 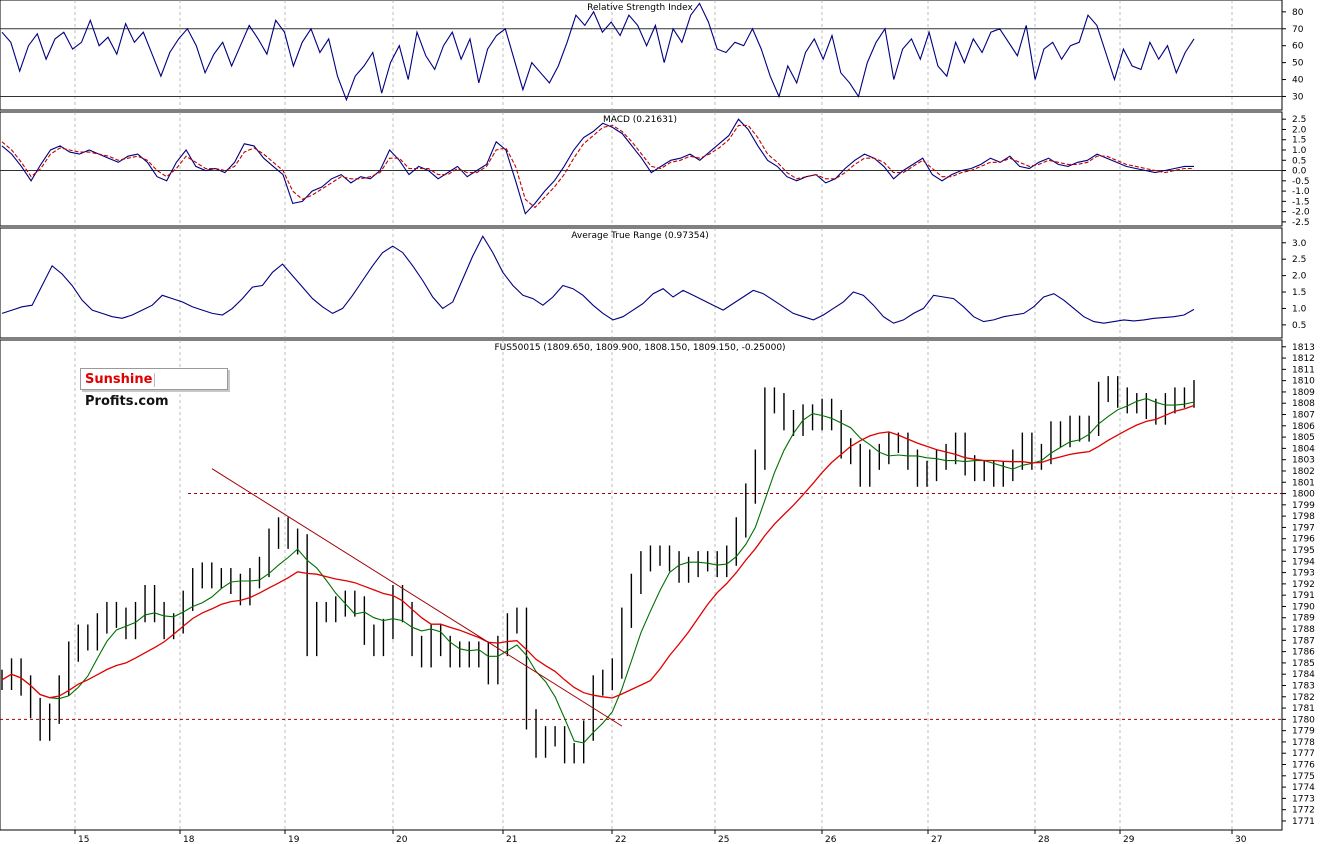 What do you see at coordinates (402, 839) in the screenshot?
I see `x-tick-label: 20` at bounding box center [402, 839].